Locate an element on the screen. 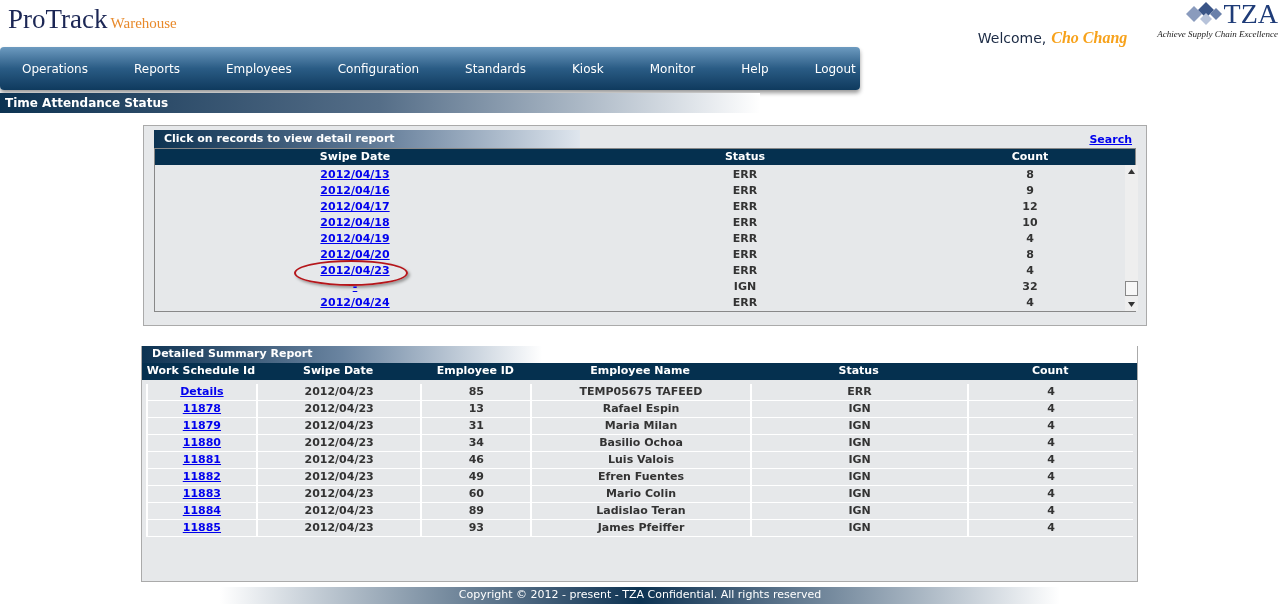 This screenshot has width=1280, height=612. swipe-date-link: 2012/04/13 is located at coordinates (355, 174).